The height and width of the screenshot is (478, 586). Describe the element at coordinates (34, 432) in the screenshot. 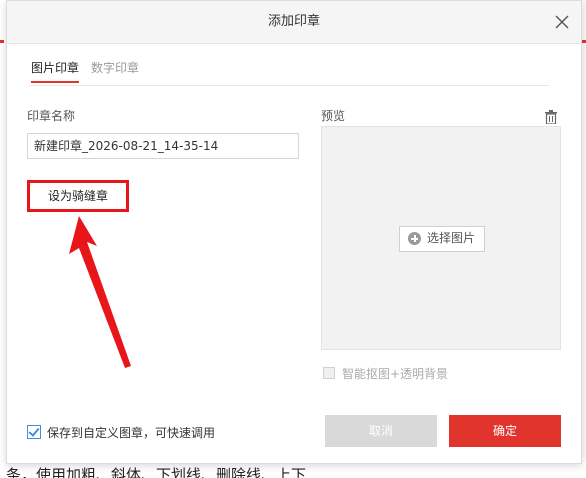

I see `save-custom-checkbox` at that location.